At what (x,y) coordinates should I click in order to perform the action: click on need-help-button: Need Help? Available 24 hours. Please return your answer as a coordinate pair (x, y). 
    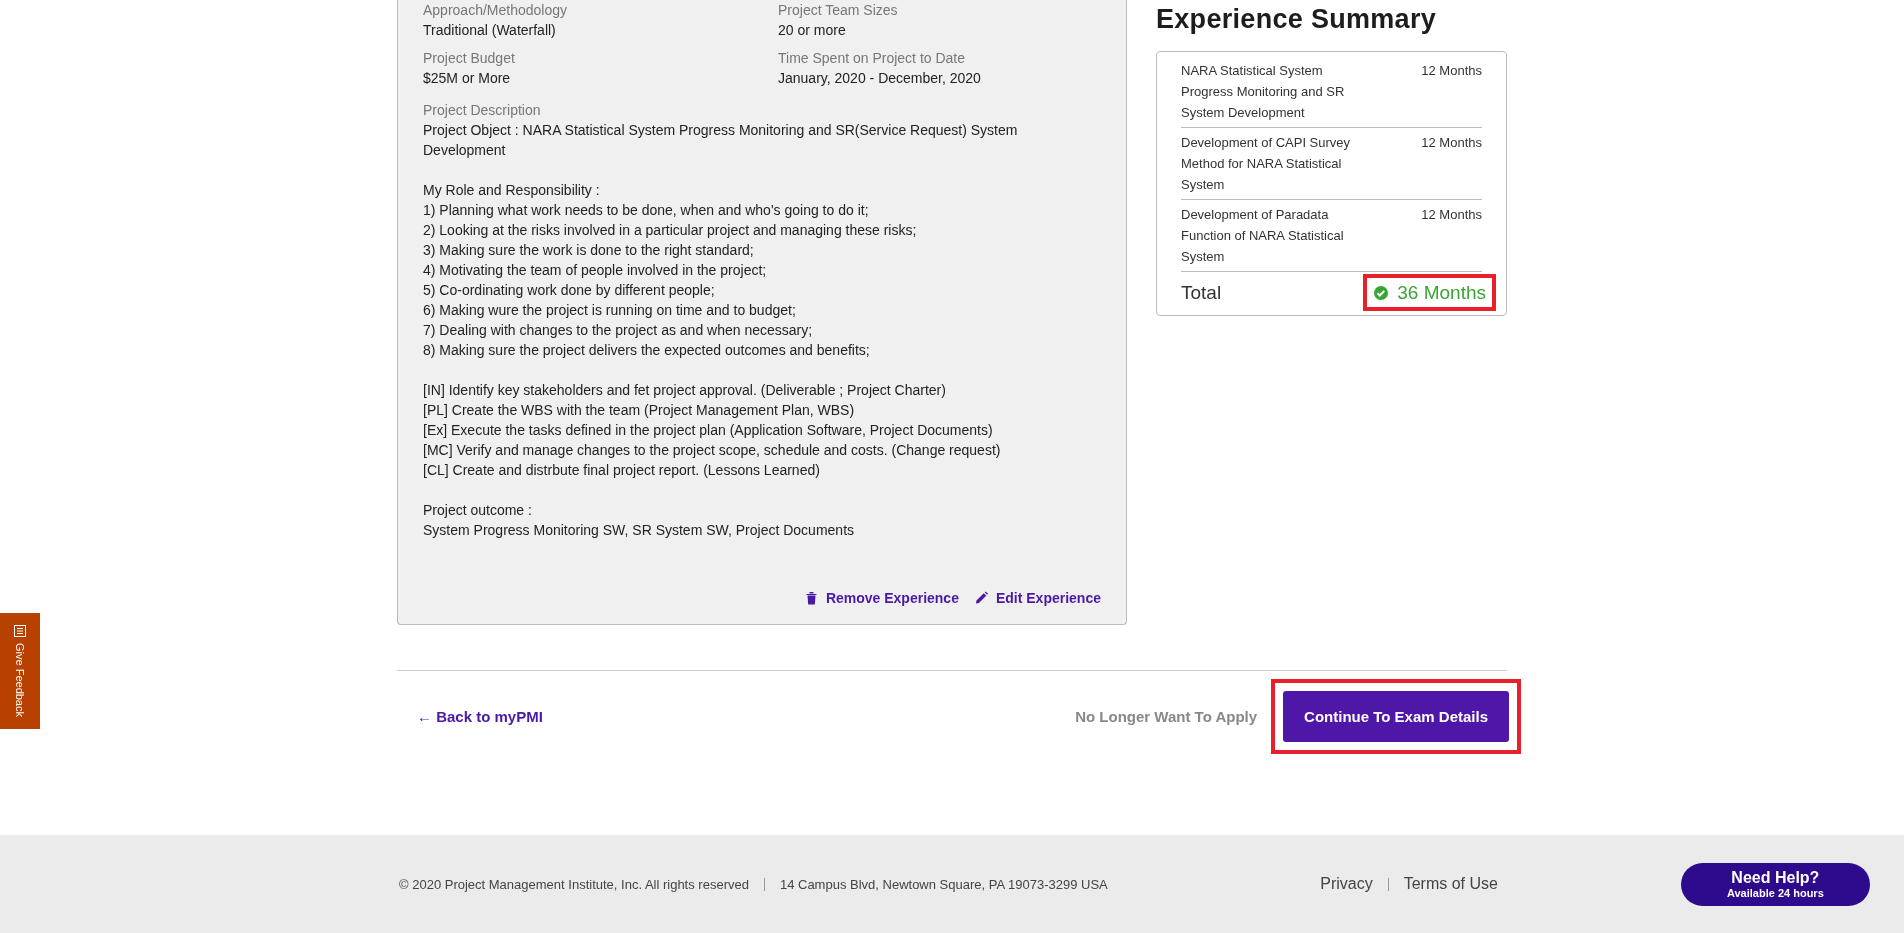
    Looking at the image, I should click on (1775, 884).